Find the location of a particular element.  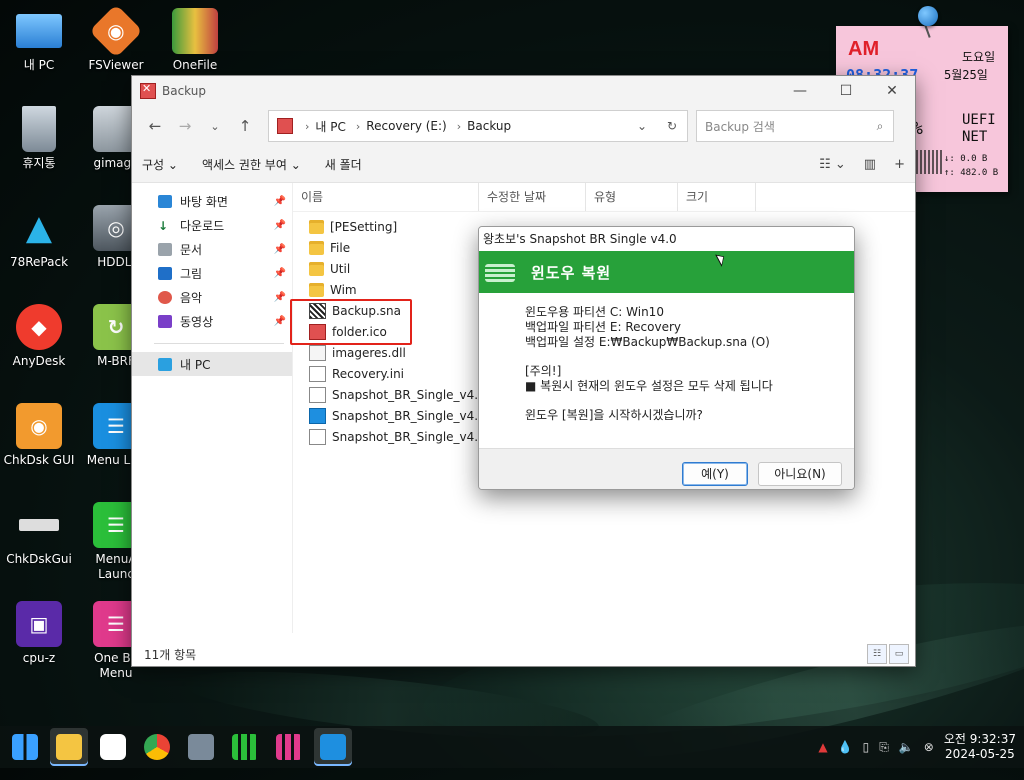

desktop-icon-78repack: ▲ 78RePack is located at coordinates (39, 237).